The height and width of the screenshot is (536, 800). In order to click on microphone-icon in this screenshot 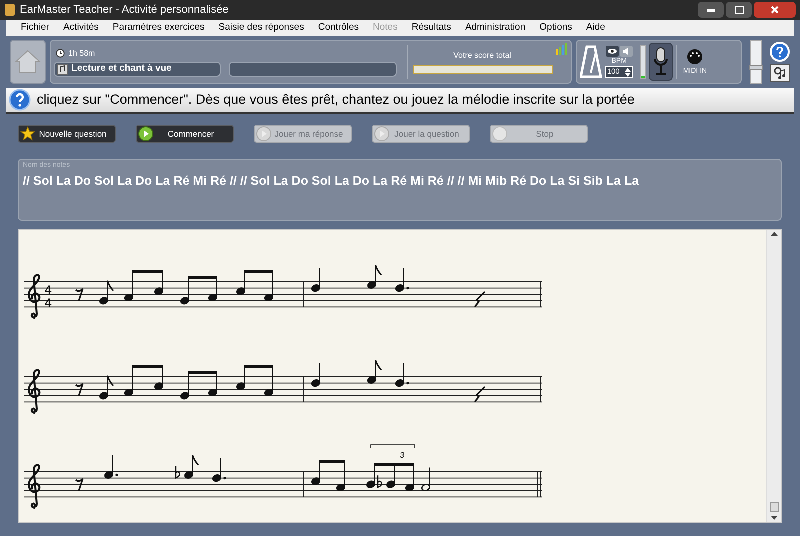, I will do `click(661, 62)`.